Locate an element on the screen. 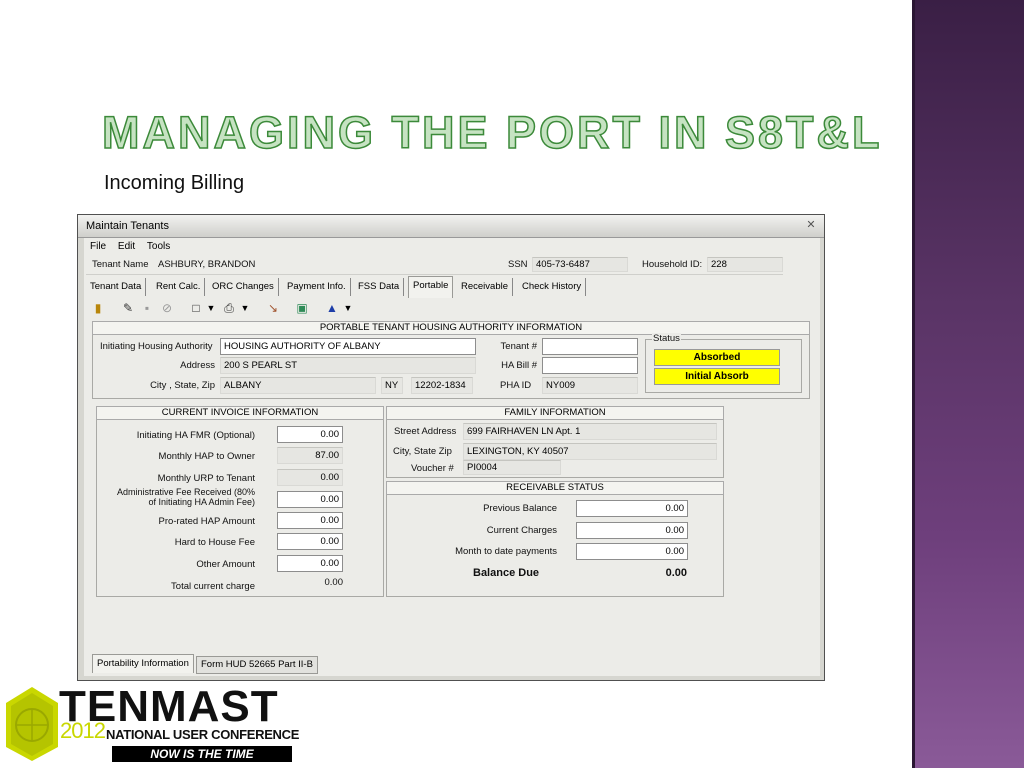 The image size is (1024, 768). household-id-label: Household ID: is located at coordinates (672, 264).